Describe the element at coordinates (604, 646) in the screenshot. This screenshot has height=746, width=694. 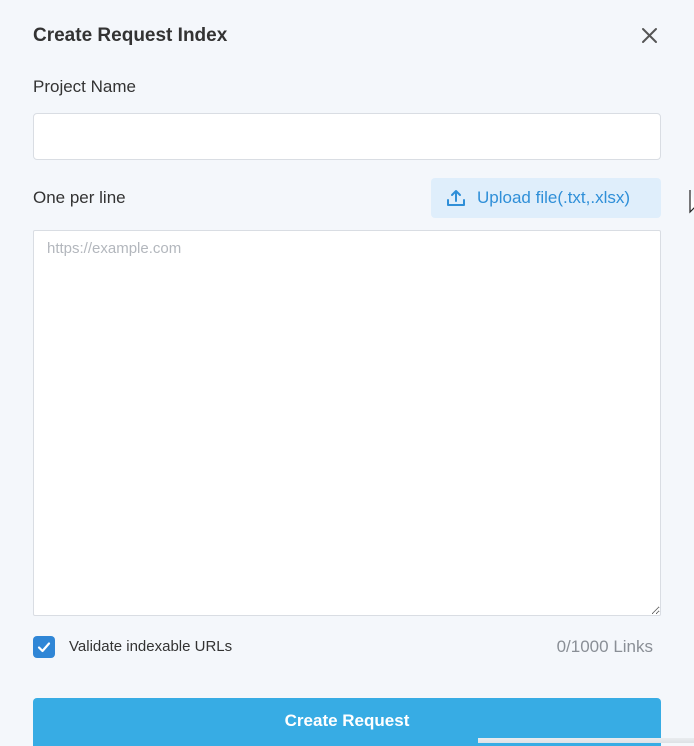
I see `links-counter: 0/1000 Links` at that location.